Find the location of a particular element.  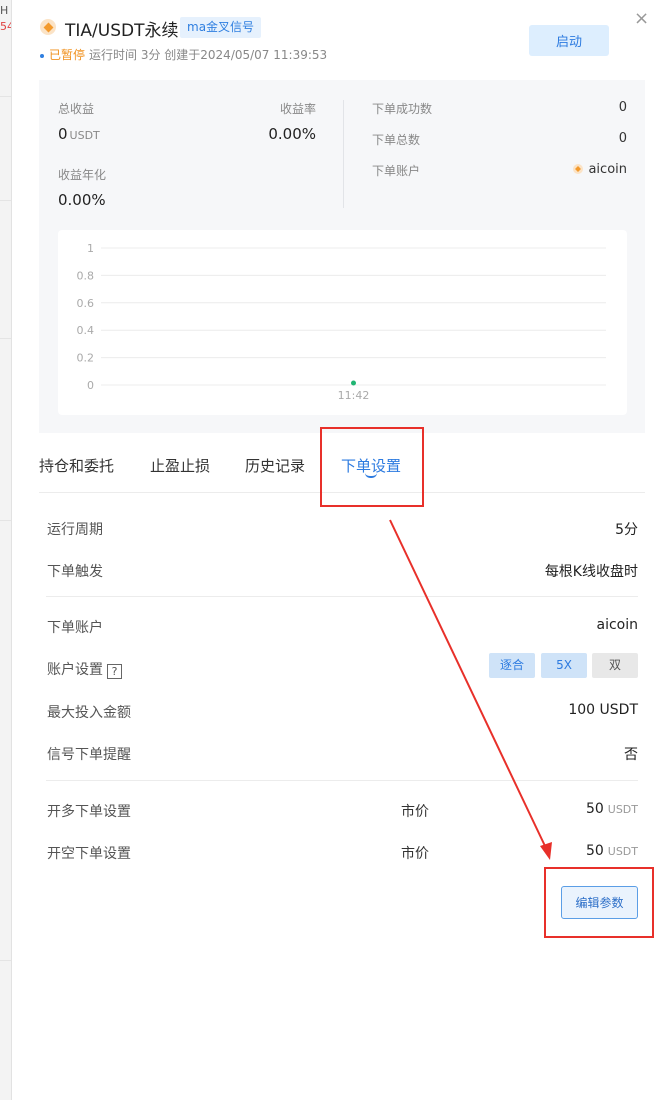

annotation-arrow is located at coordinates (470, 689).